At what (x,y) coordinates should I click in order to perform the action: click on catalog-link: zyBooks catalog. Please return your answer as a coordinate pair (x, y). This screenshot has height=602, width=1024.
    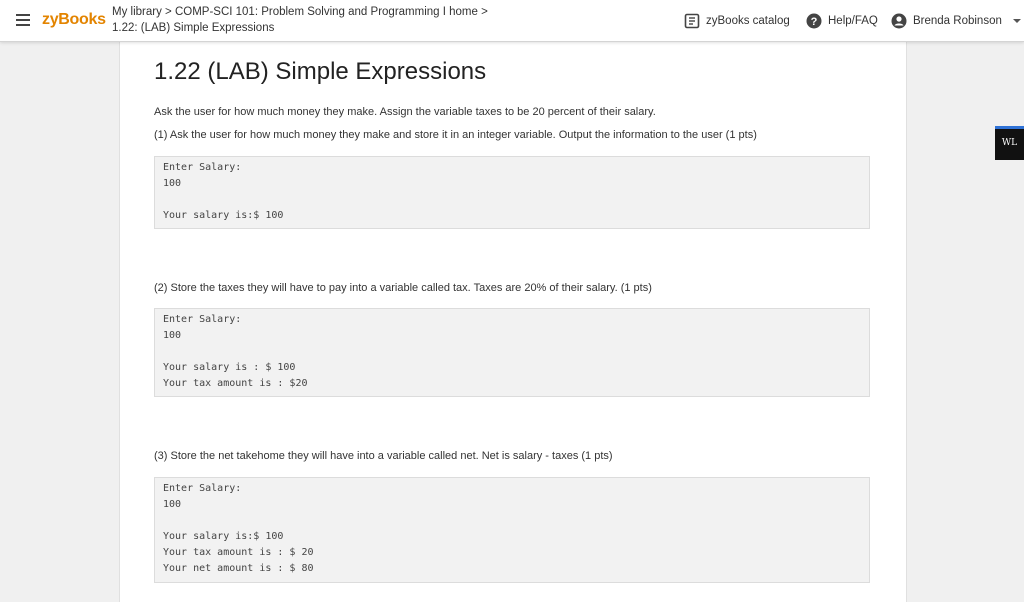
    Looking at the image, I should click on (737, 21).